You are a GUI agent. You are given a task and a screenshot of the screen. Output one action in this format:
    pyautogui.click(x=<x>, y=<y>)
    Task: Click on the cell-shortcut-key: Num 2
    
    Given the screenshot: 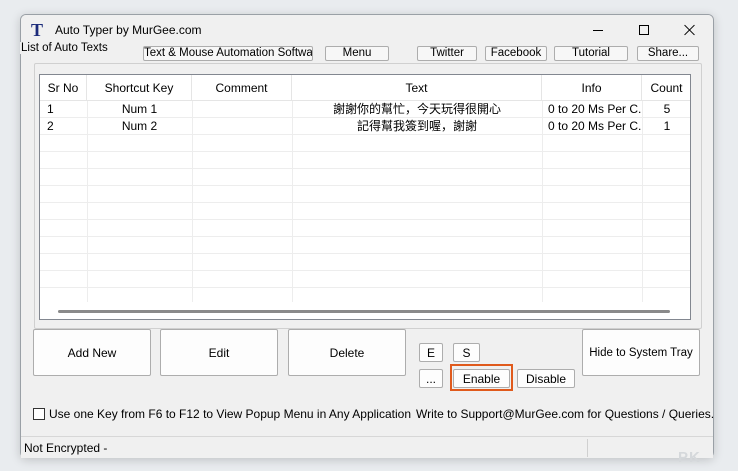 What is the action you would take?
    pyautogui.click(x=139, y=126)
    